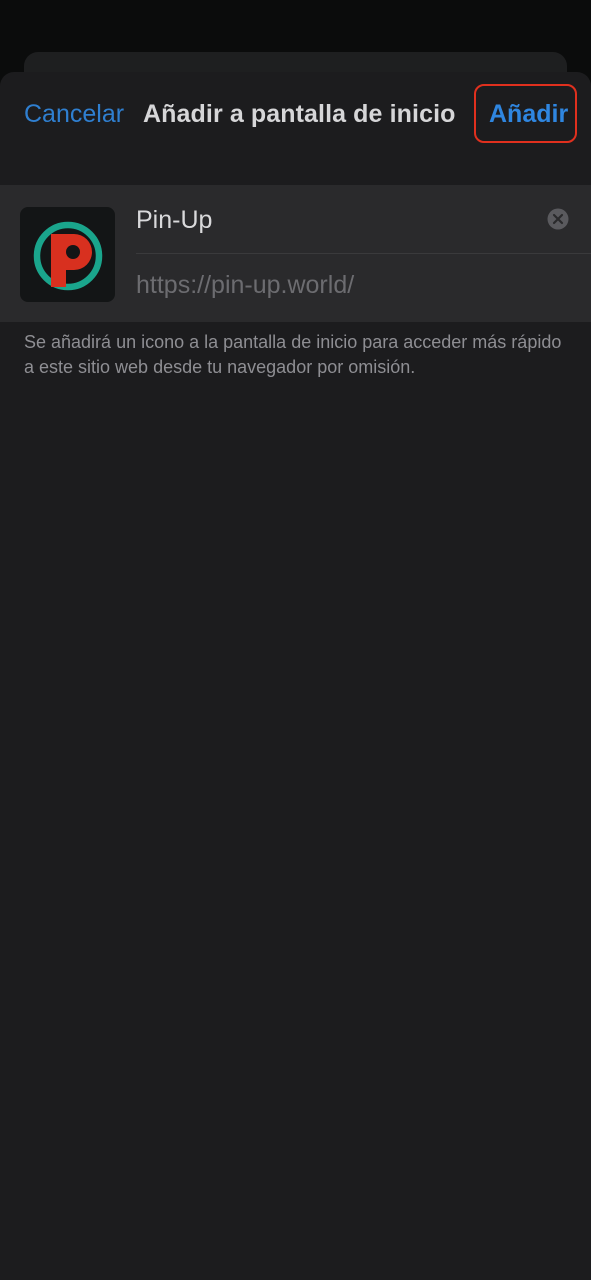  I want to click on clear-text-icon, so click(558, 219).